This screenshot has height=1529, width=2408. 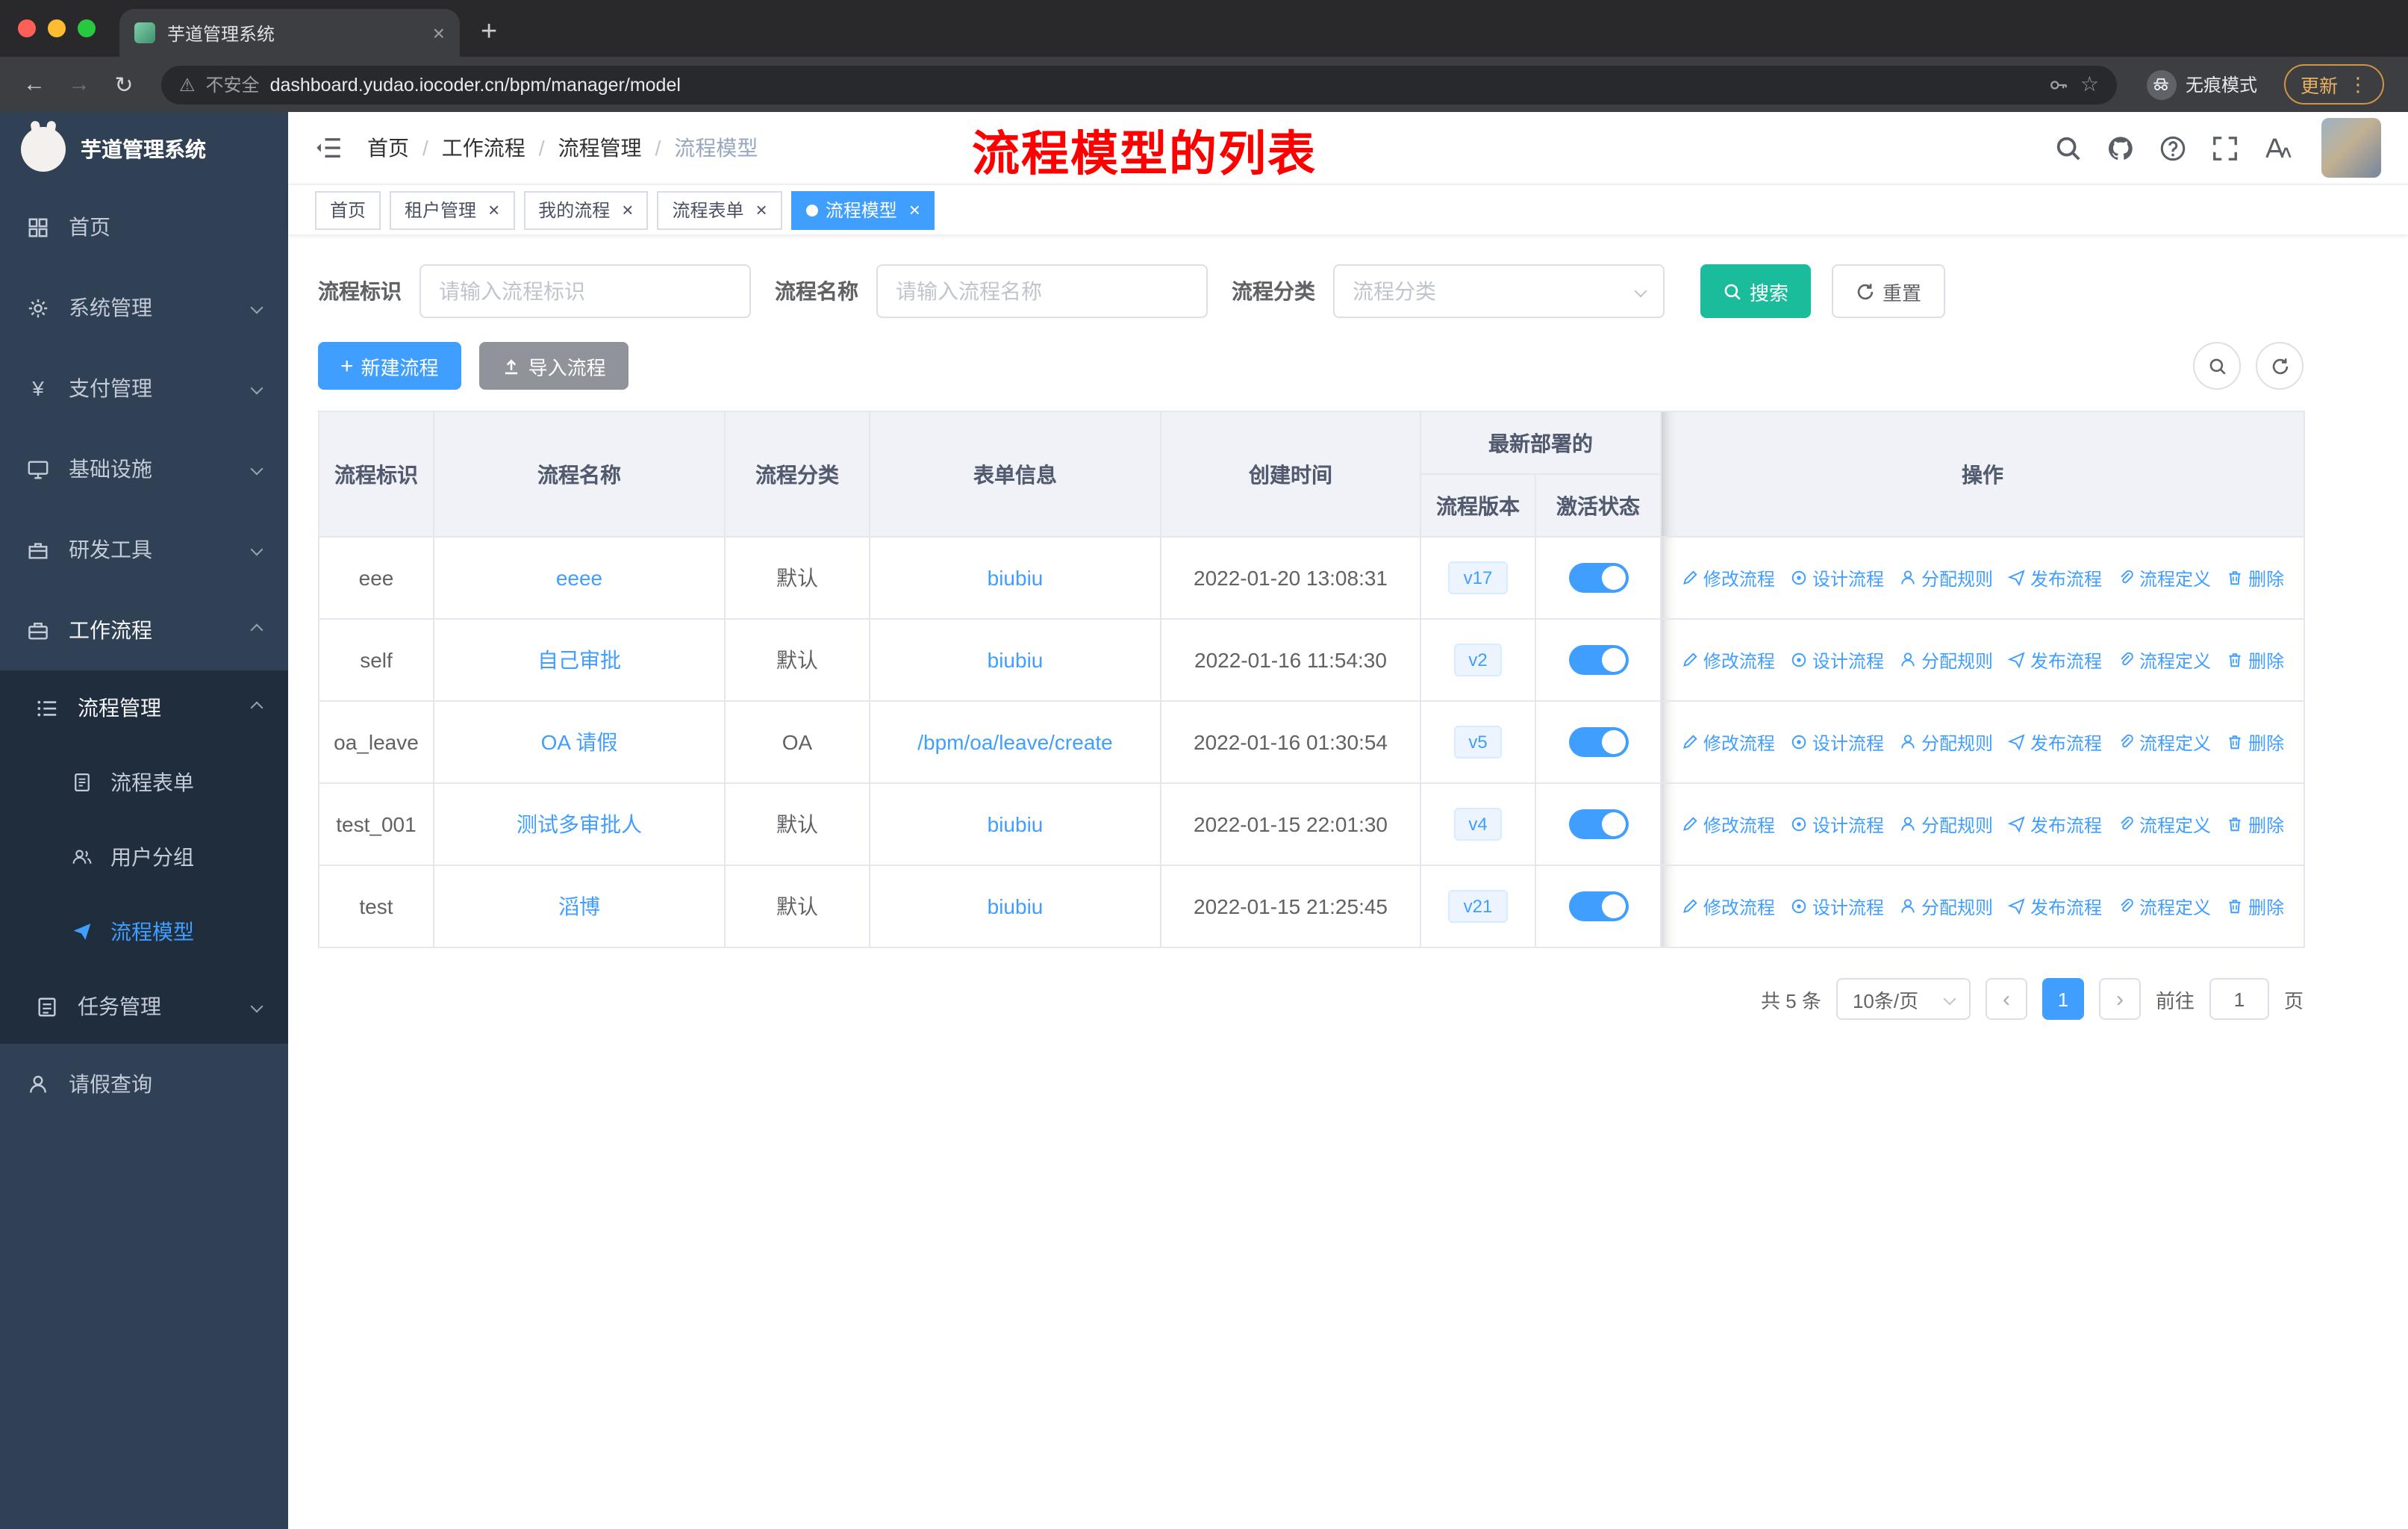 What do you see at coordinates (2333, 84) in the screenshot?
I see `browser-update-button: 更新 ⋮` at bounding box center [2333, 84].